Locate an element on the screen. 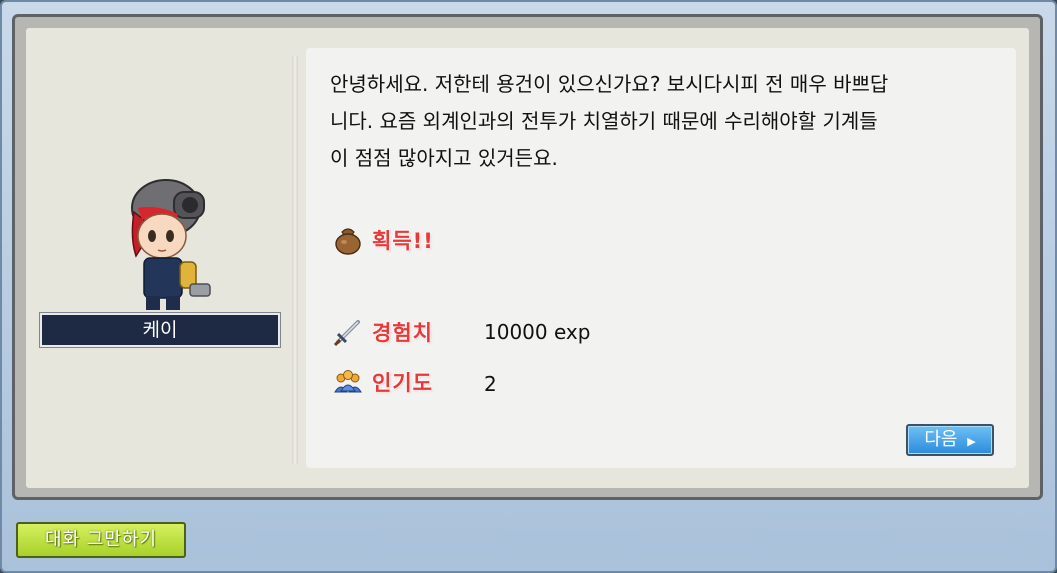 This screenshot has width=1057, height=573. fame-value: 2 is located at coordinates (490, 384).